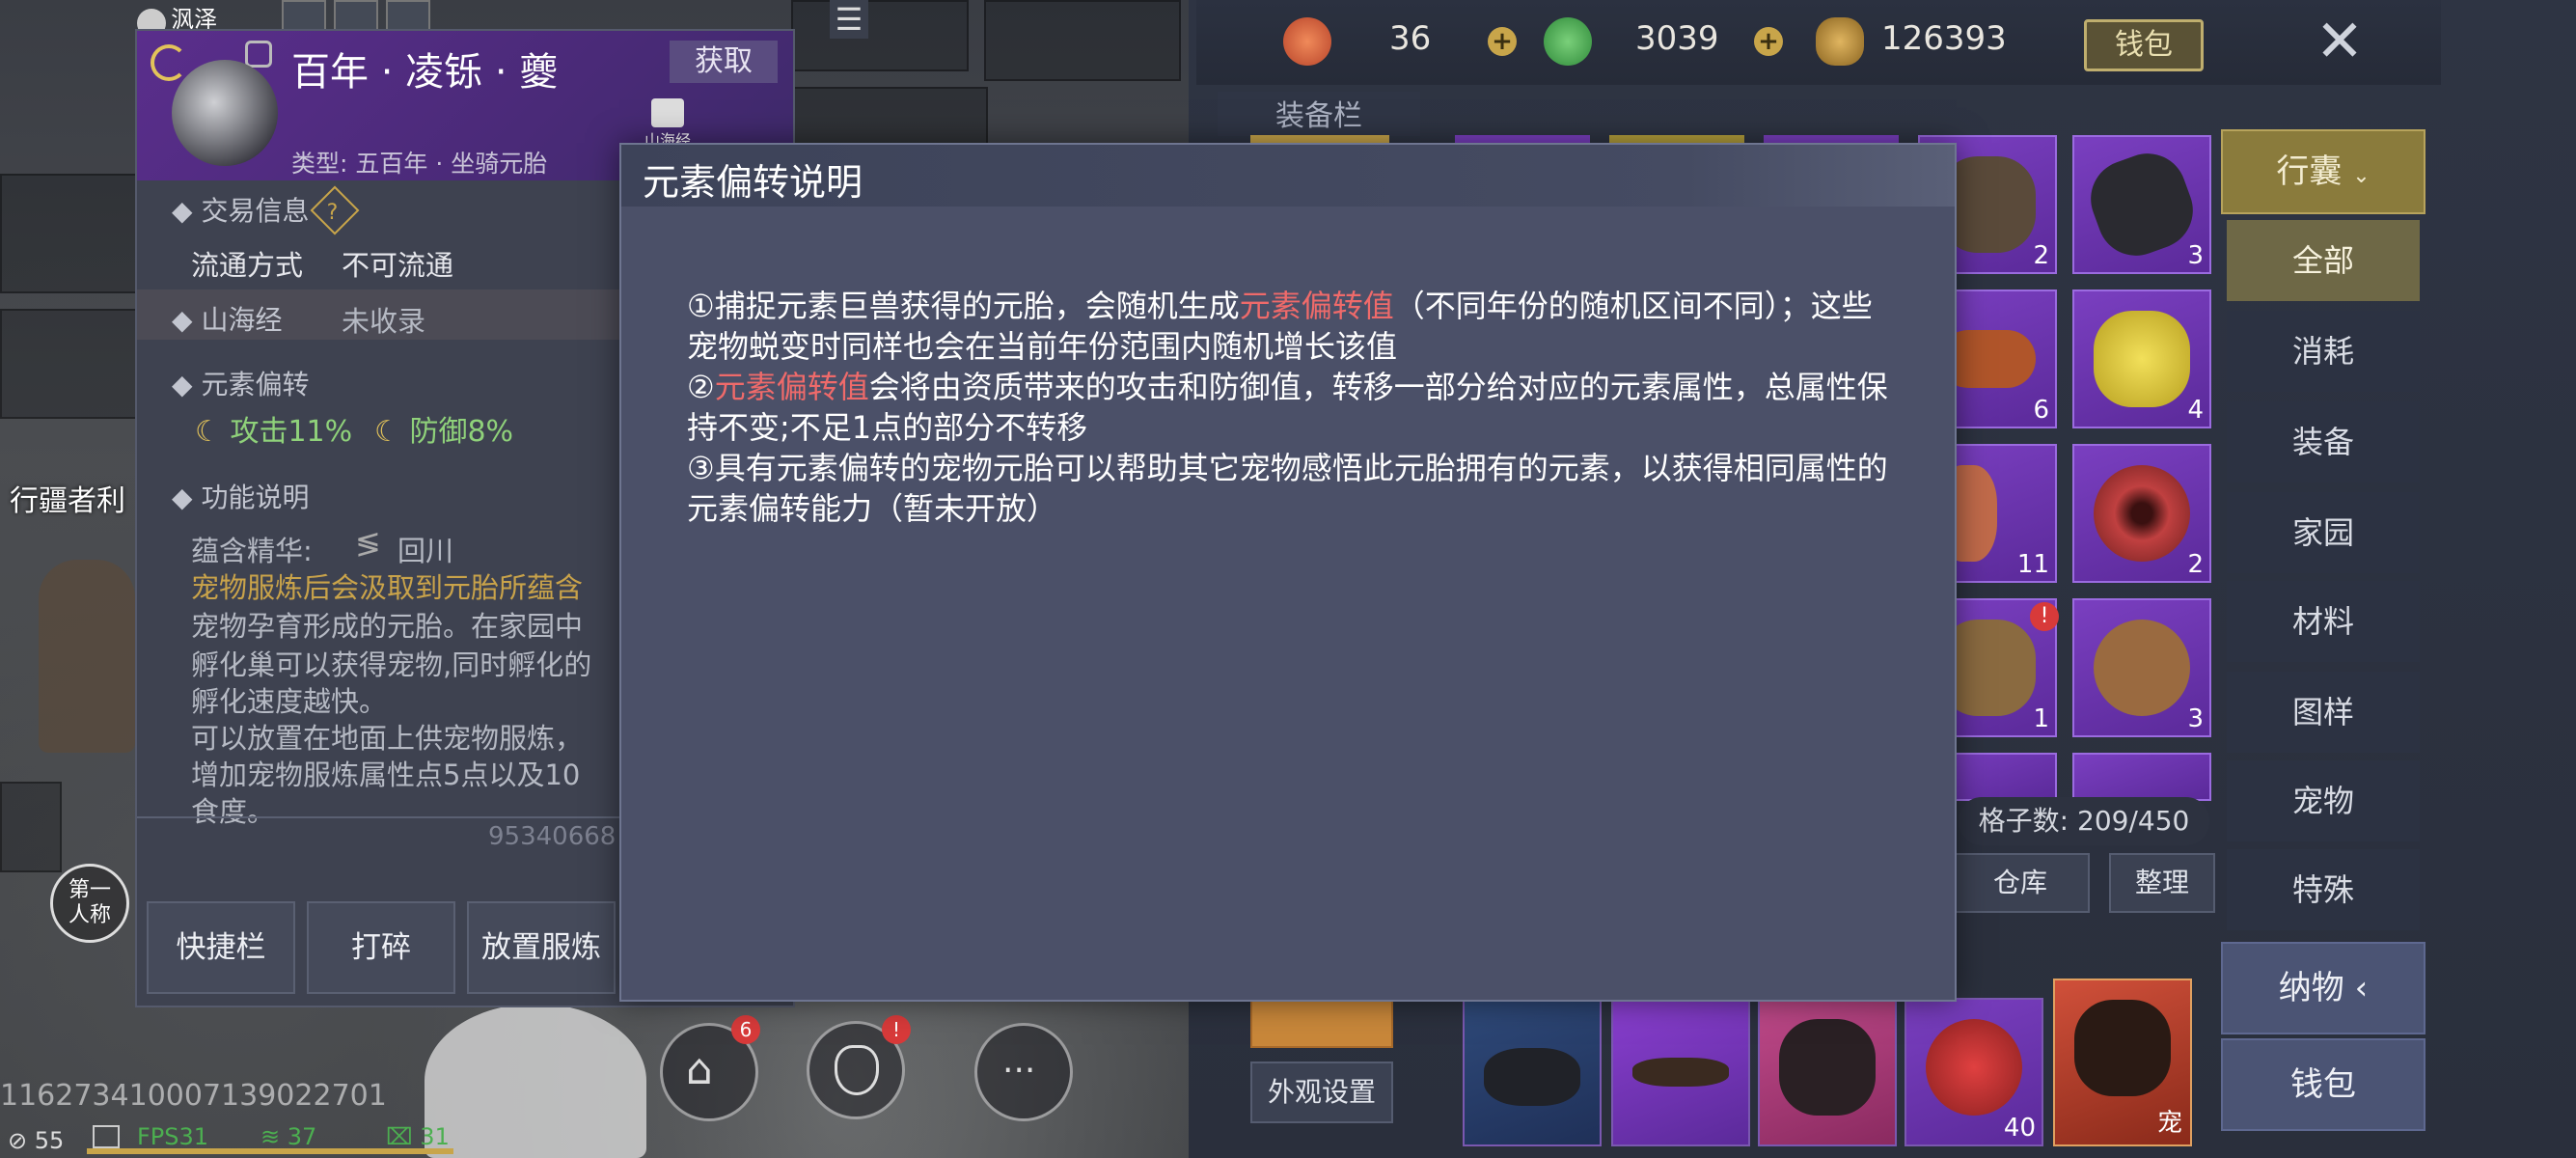  What do you see at coordinates (259, 54) in the screenshot?
I see `link-icon` at bounding box center [259, 54].